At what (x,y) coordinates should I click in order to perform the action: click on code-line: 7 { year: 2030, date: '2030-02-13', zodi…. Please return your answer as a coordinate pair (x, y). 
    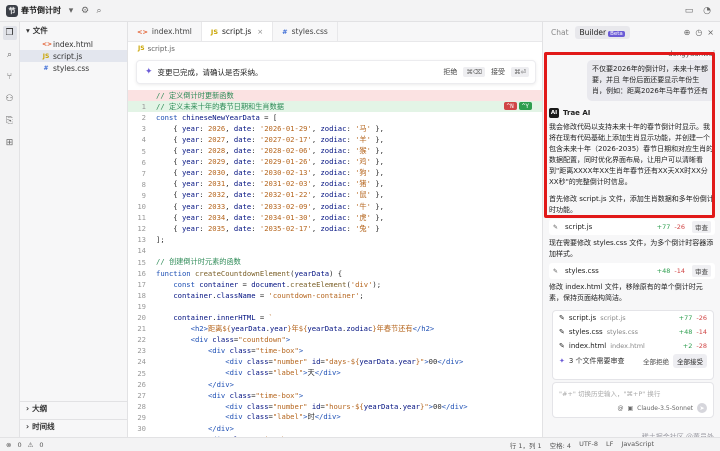
    Looking at the image, I should click on (335, 173).